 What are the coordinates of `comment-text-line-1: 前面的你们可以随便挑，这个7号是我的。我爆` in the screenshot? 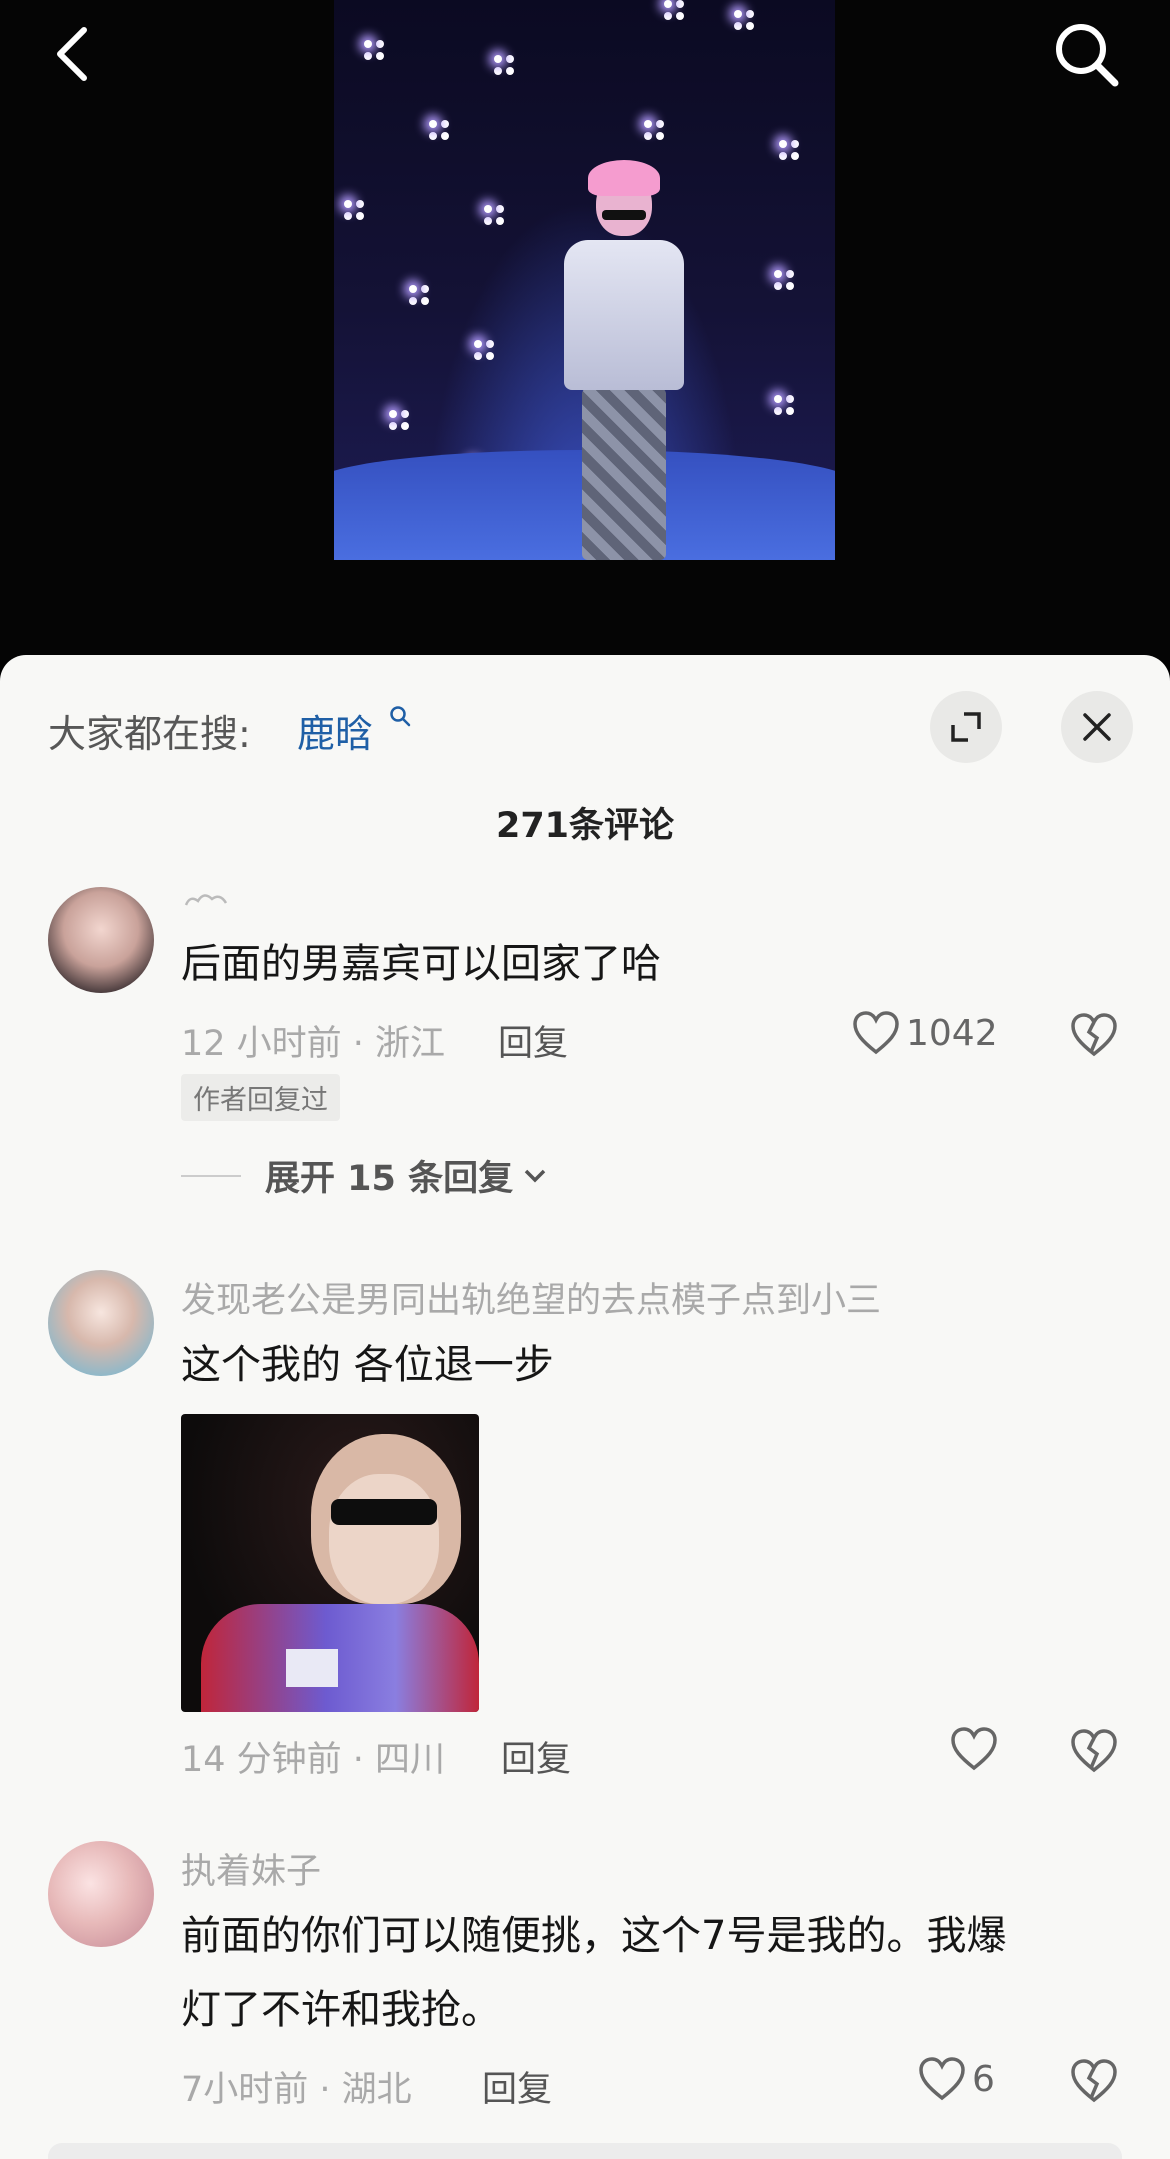 It's located at (594, 1936).